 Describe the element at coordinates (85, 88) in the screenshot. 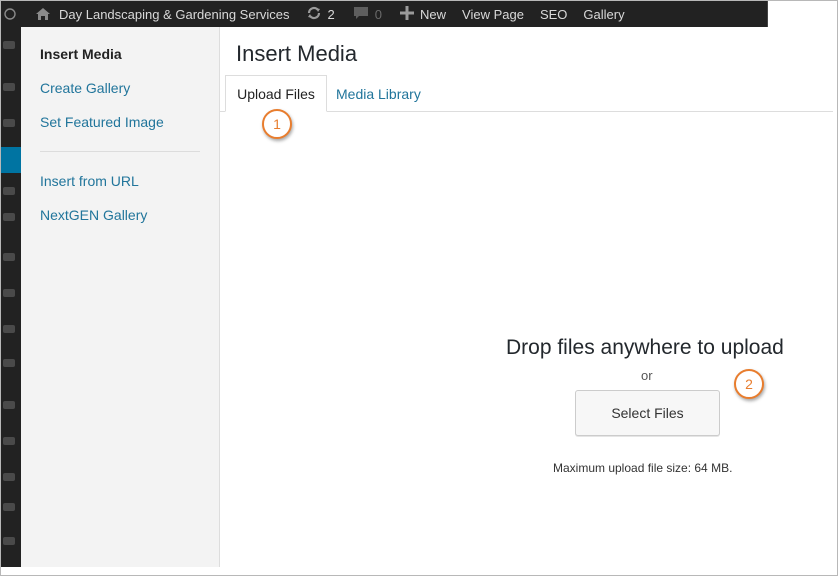

I see `menu-item-create-gallery: Create Gallery` at that location.